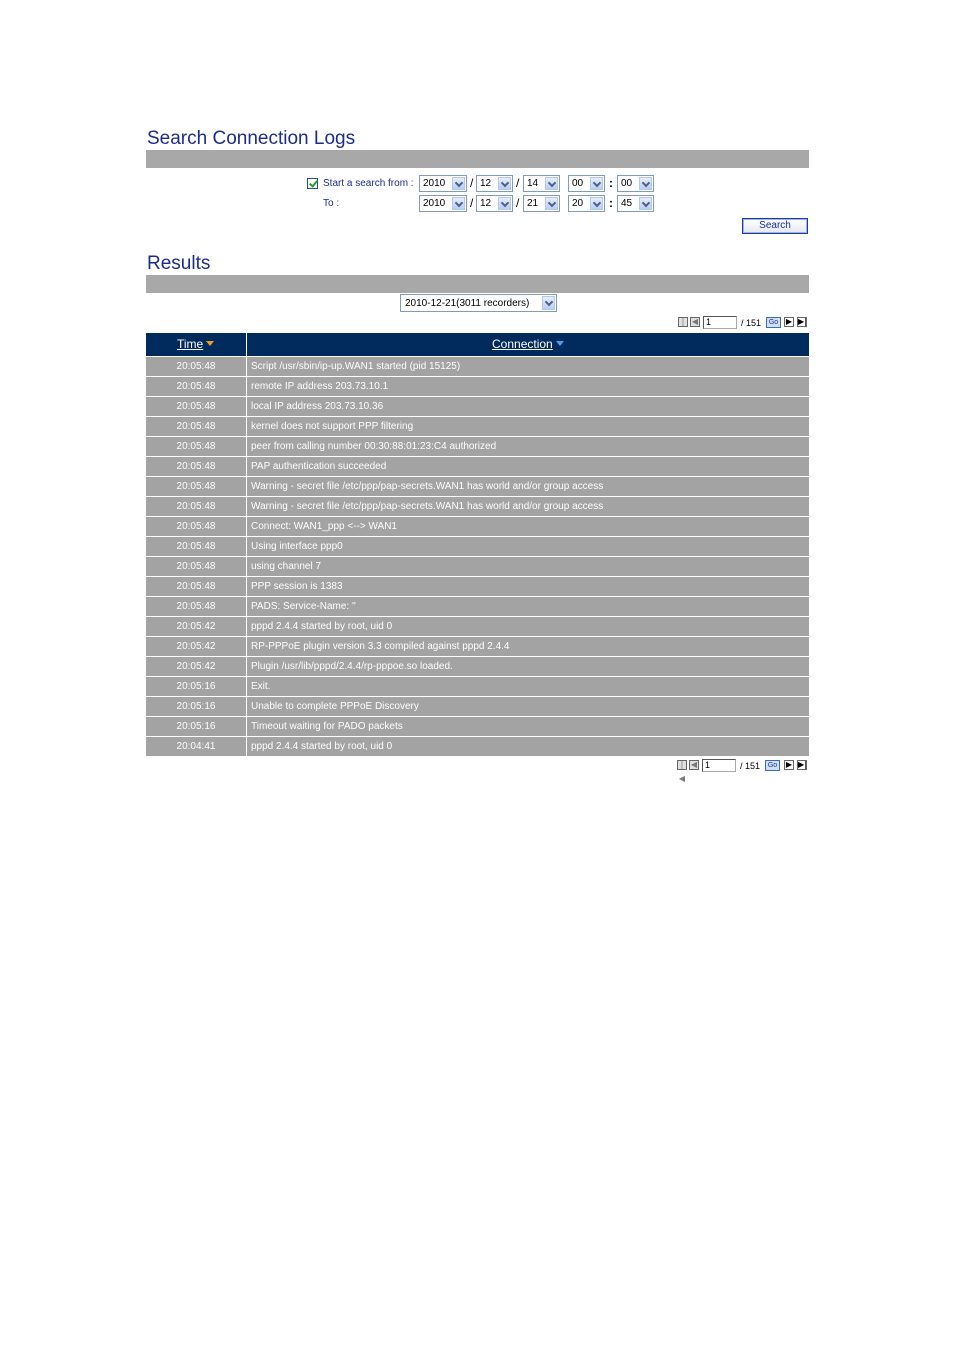  I want to click on to-year-select: 2010, so click(443, 203).